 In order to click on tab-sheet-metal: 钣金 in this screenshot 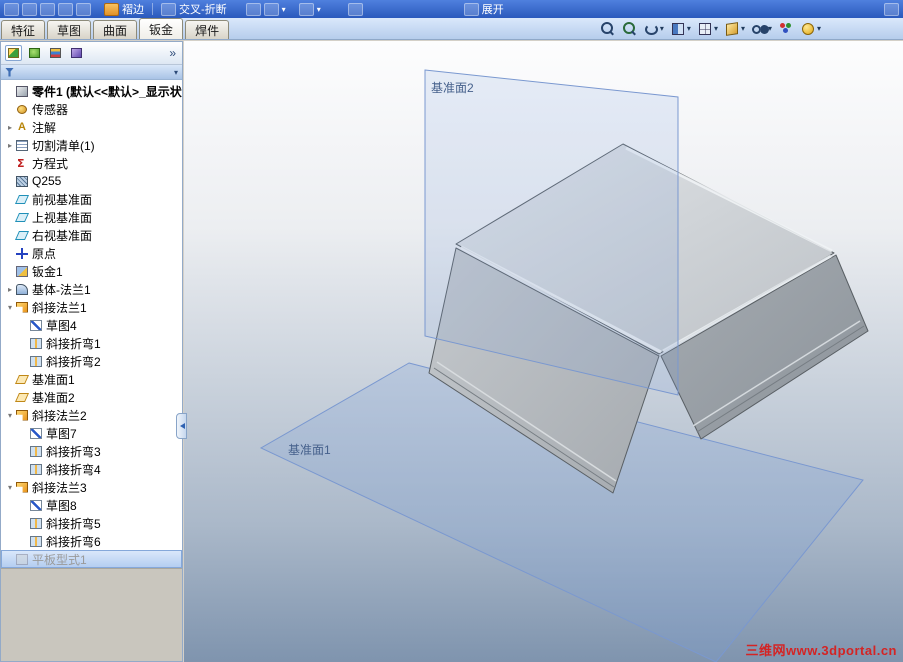, I will do `click(161, 28)`.